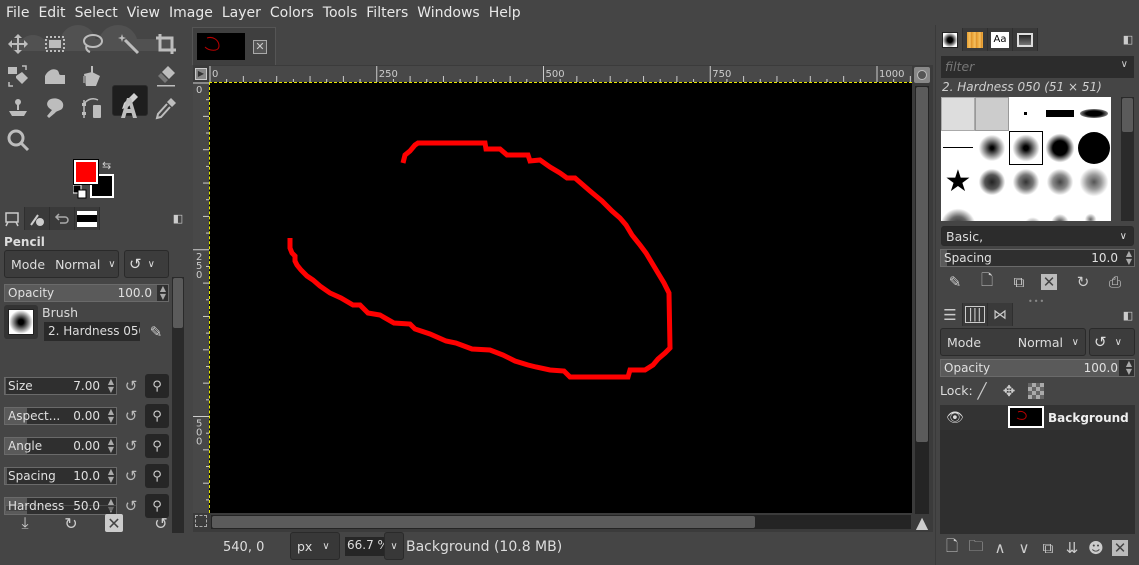 This screenshot has width=1139, height=565. What do you see at coordinates (992, 114) in the screenshot?
I see `brush-clipboard-mask` at bounding box center [992, 114].